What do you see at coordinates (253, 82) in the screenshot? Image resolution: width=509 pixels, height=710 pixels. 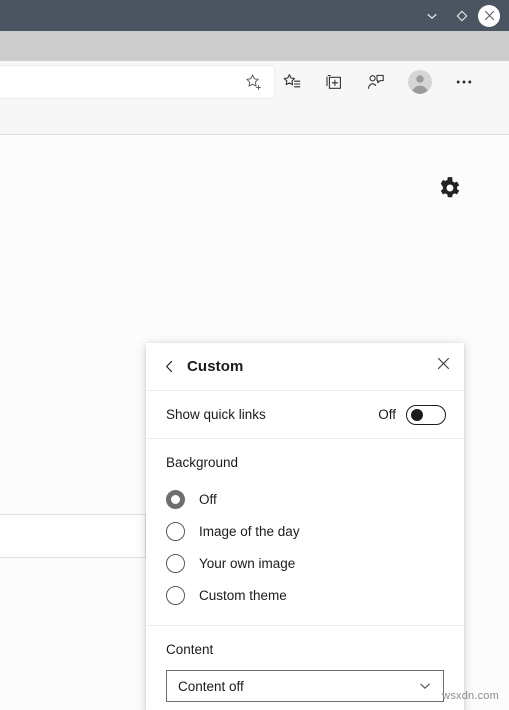 I see `add-favorite-icon` at bounding box center [253, 82].